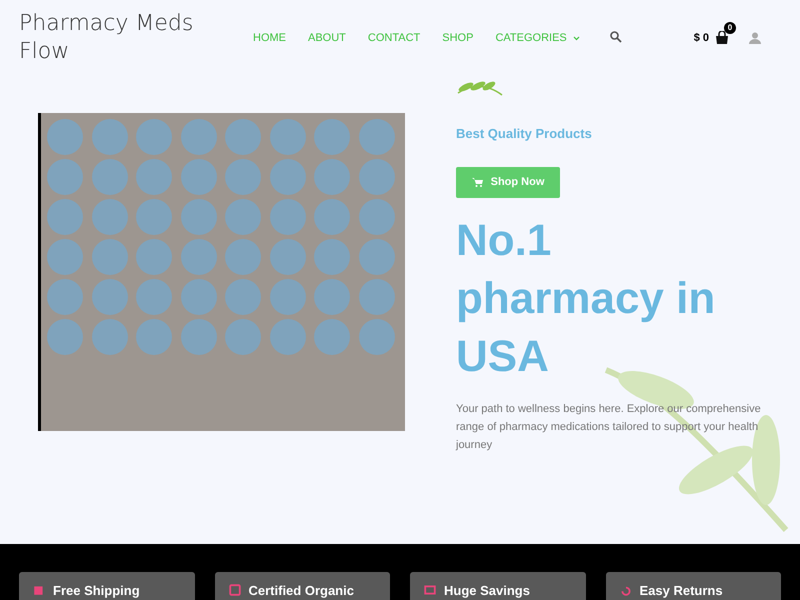 The height and width of the screenshot is (600, 800). What do you see at coordinates (722, 38) in the screenshot?
I see `shopping-bag-icon` at bounding box center [722, 38].